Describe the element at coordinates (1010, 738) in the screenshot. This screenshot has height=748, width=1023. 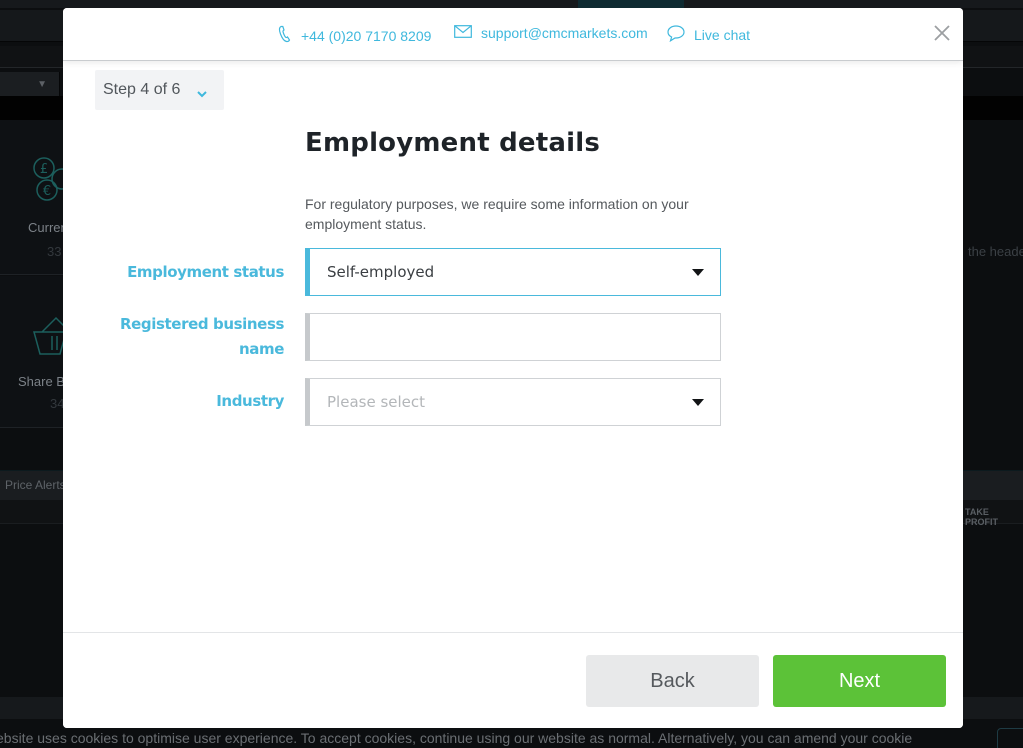
I see `cookie-accept-button` at that location.